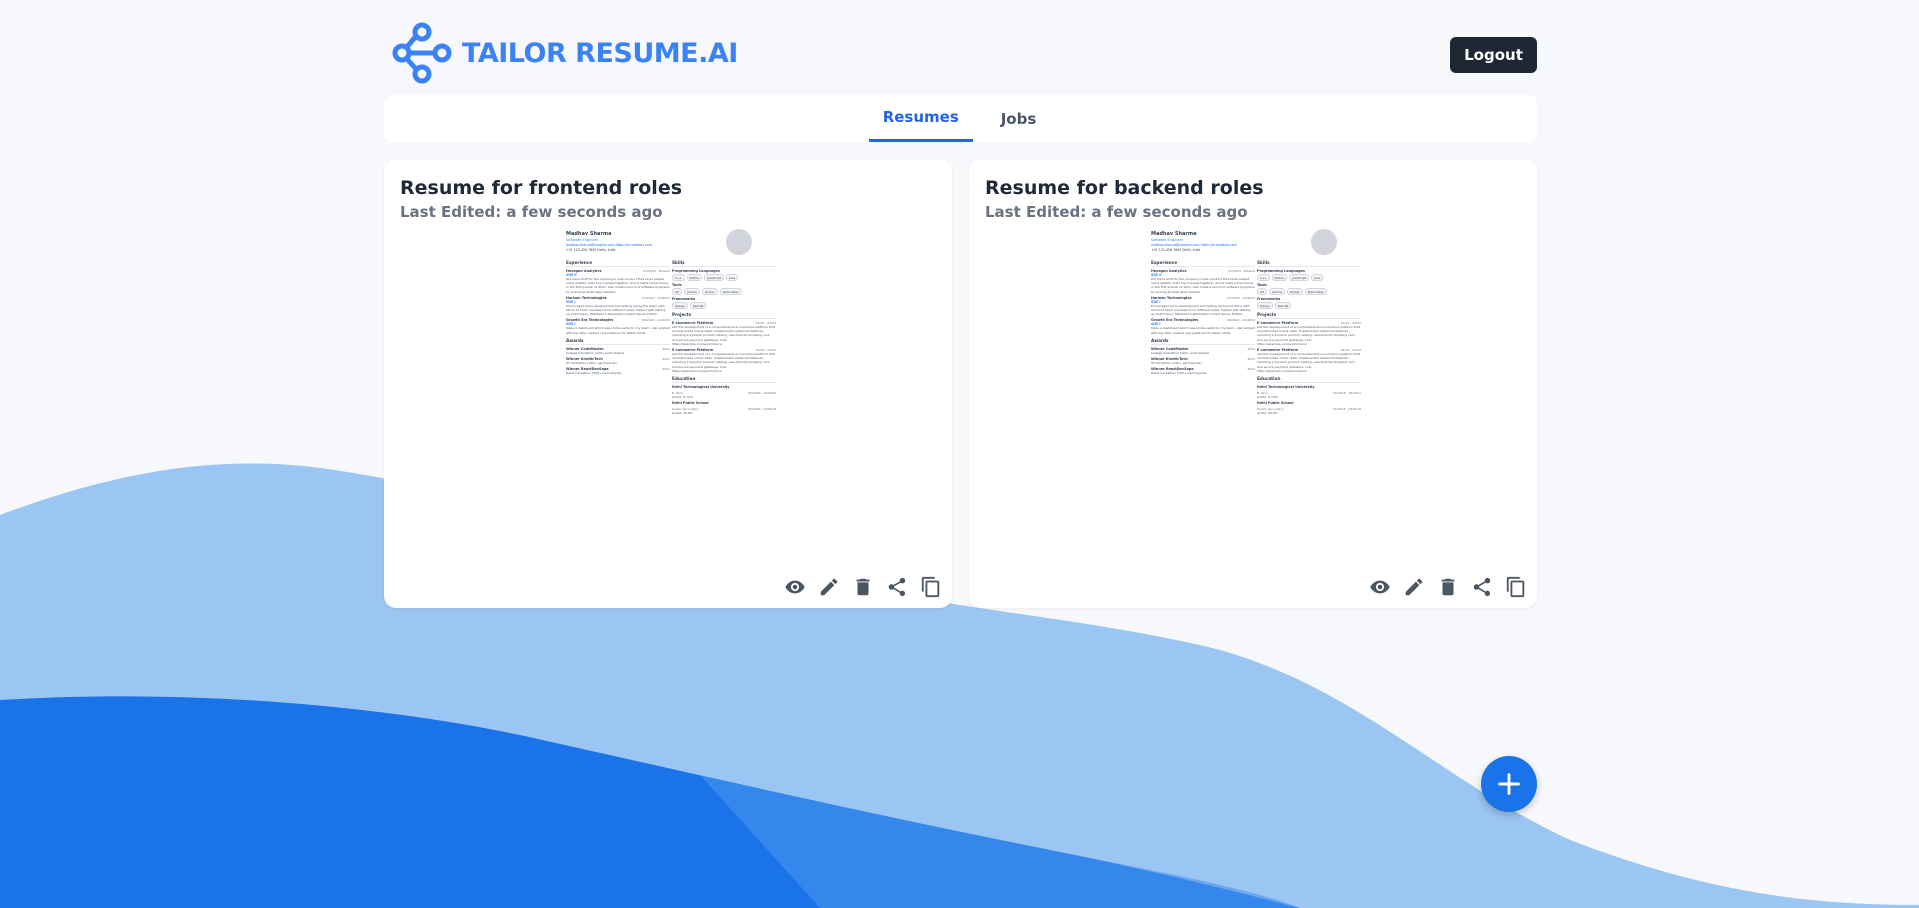  I want to click on logout-button: Logout, so click(1493, 55).